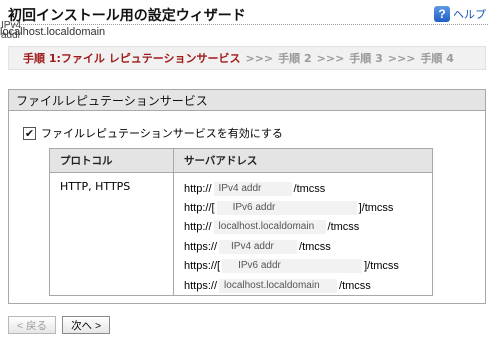 This screenshot has height=348, width=494. What do you see at coordinates (437, 58) in the screenshot?
I see `step-4: 手順 4` at bounding box center [437, 58].